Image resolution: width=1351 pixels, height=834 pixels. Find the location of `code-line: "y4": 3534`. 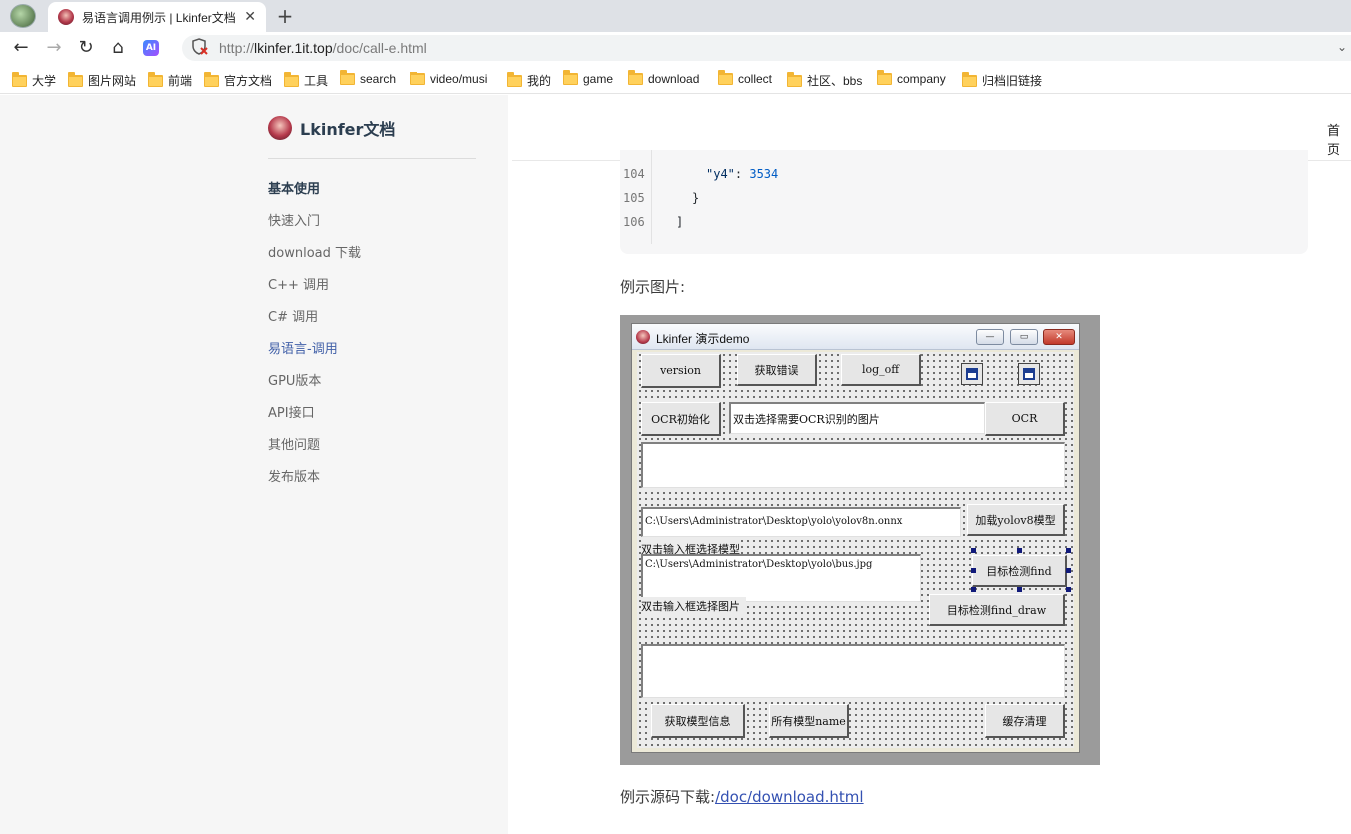

code-line: "y4": 3534 is located at coordinates (742, 174).